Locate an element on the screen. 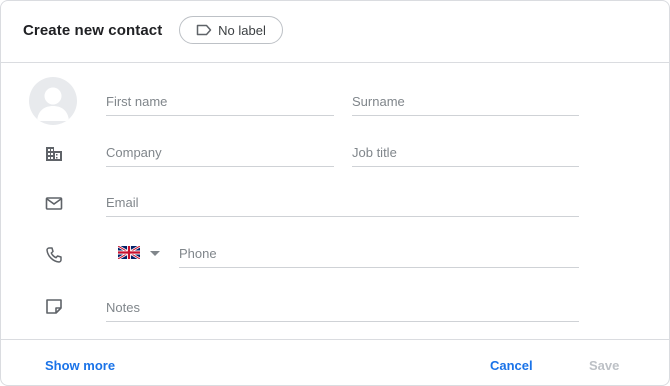 Image resolution: width=670 pixels, height=386 pixels. footer-divider is located at coordinates (335, 339).